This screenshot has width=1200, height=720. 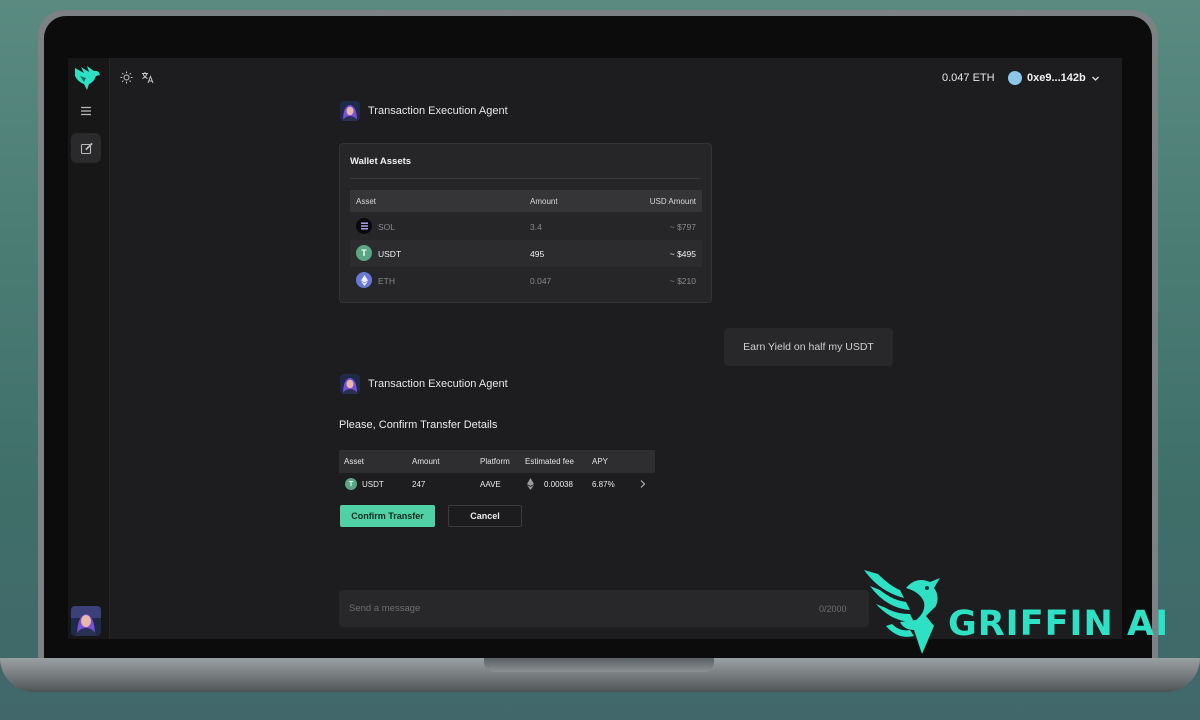 I want to click on asset-symbol: SOL, so click(x=387, y=227).